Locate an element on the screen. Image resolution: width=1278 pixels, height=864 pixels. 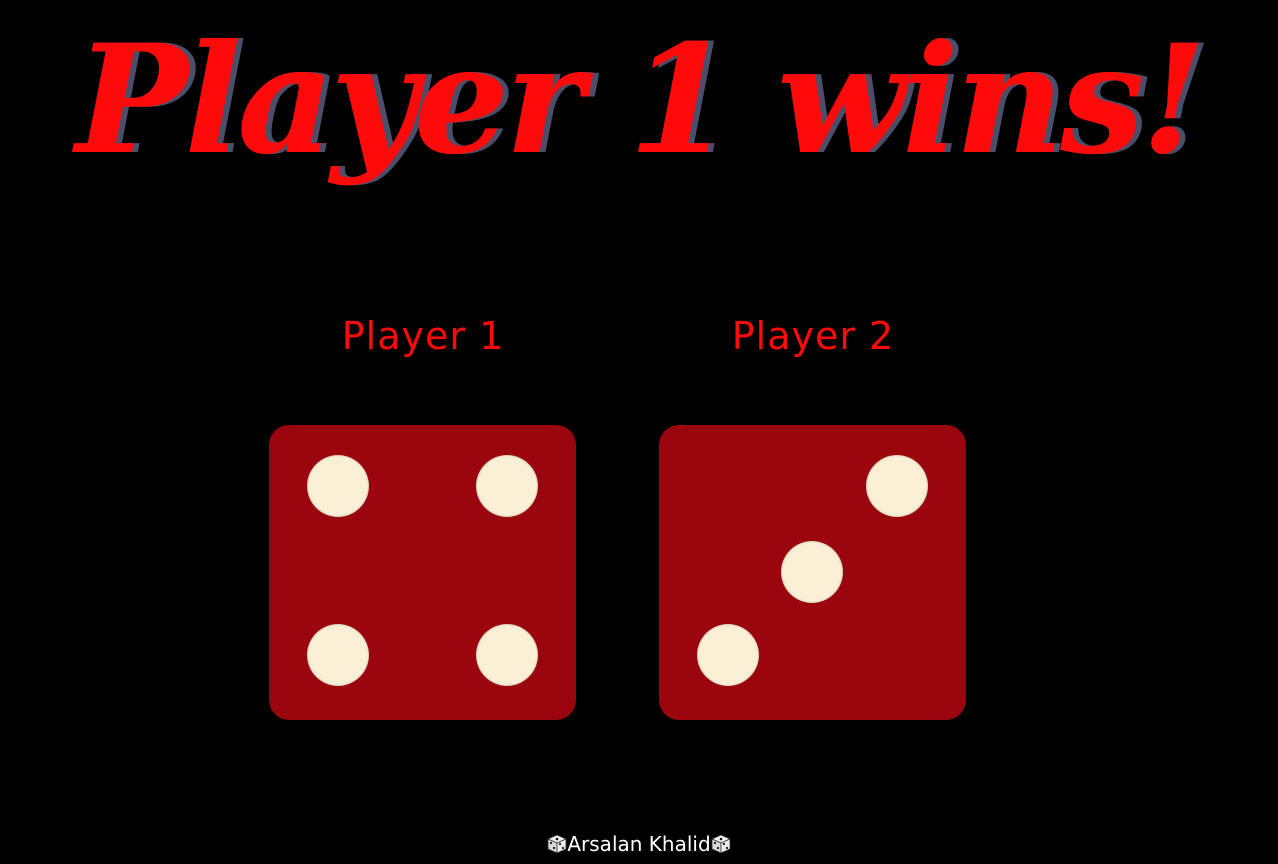
footer-credit: Arsalan Khalid is located at coordinates (639, 844).